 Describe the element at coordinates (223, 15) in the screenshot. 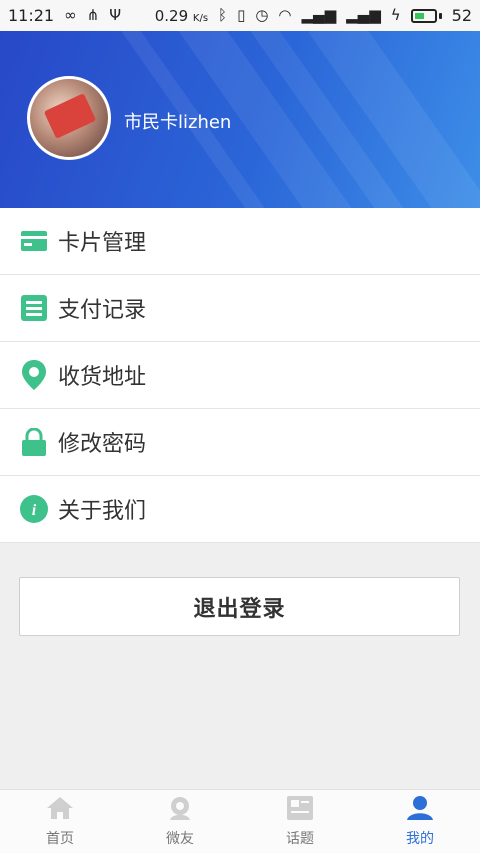

I see `bluetooth-icon: ᛒ` at that location.